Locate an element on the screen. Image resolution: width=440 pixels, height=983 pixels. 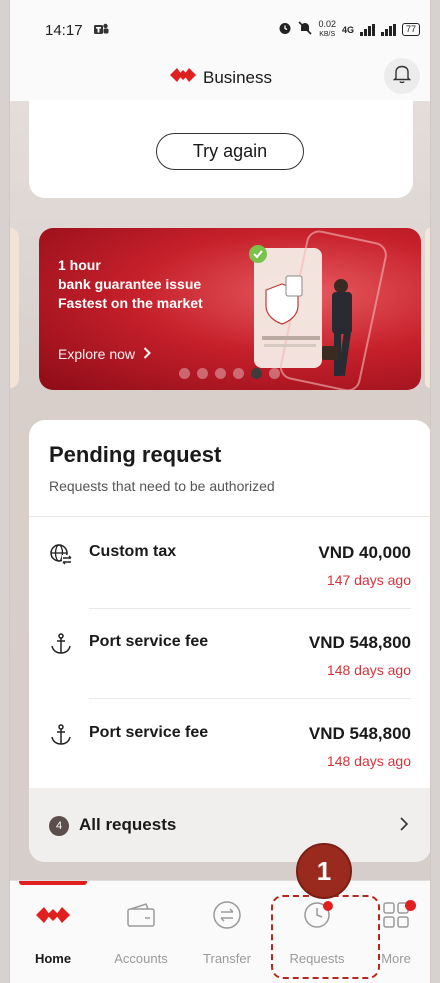
pending-subtitle: Requests that need to be authorized is located at coordinates (162, 486).